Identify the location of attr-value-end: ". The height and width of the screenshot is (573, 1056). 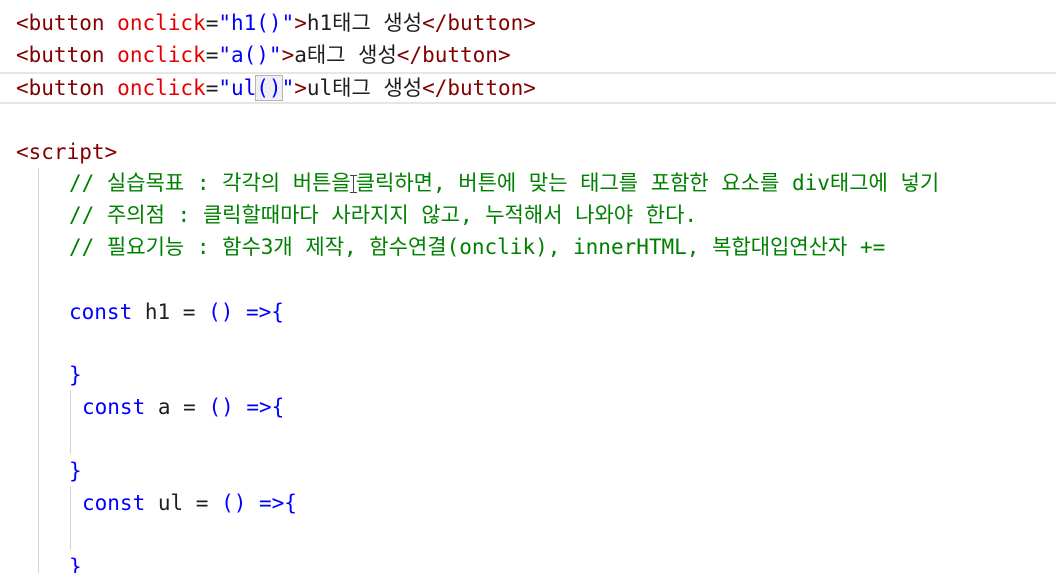
(288, 88).